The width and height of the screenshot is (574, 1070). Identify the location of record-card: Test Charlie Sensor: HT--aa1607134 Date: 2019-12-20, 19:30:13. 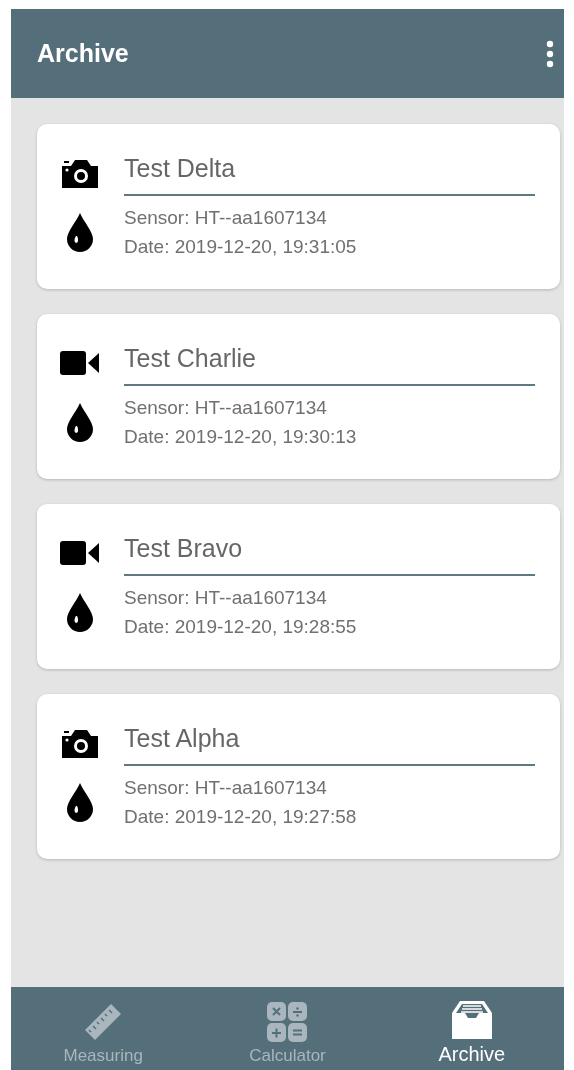
(298, 396).